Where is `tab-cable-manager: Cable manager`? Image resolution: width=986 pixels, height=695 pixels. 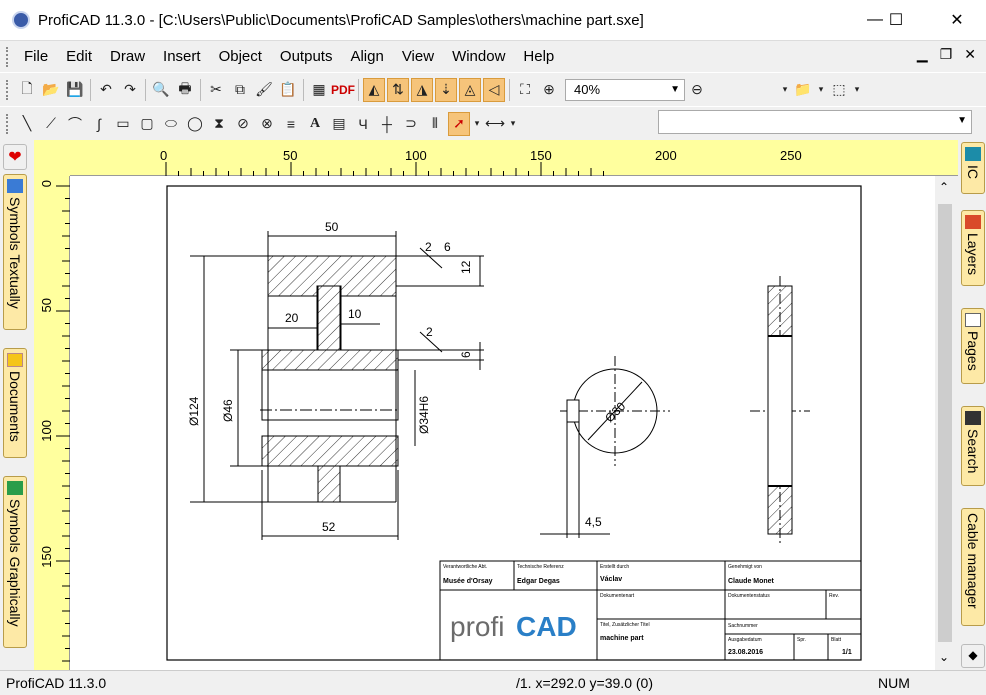 tab-cable-manager: Cable manager is located at coordinates (973, 567).